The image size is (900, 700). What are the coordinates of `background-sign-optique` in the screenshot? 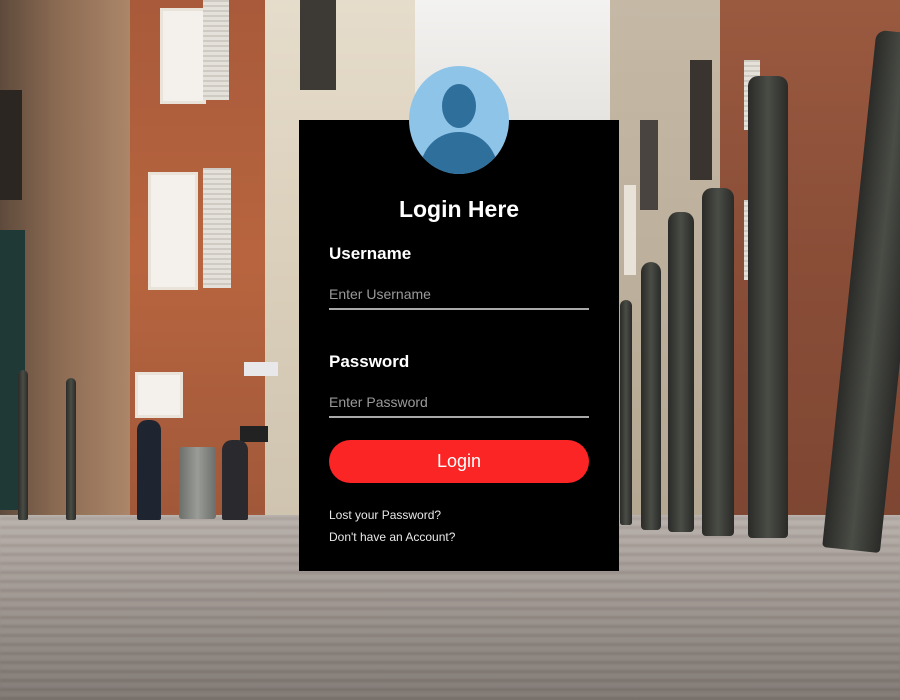 It's located at (630, 230).